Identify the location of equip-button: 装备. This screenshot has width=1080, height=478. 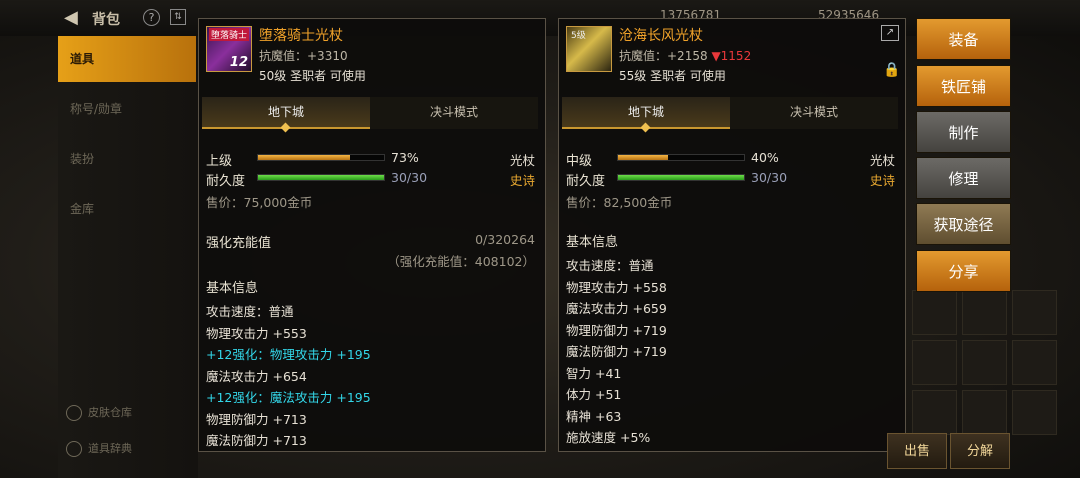
(963, 39).